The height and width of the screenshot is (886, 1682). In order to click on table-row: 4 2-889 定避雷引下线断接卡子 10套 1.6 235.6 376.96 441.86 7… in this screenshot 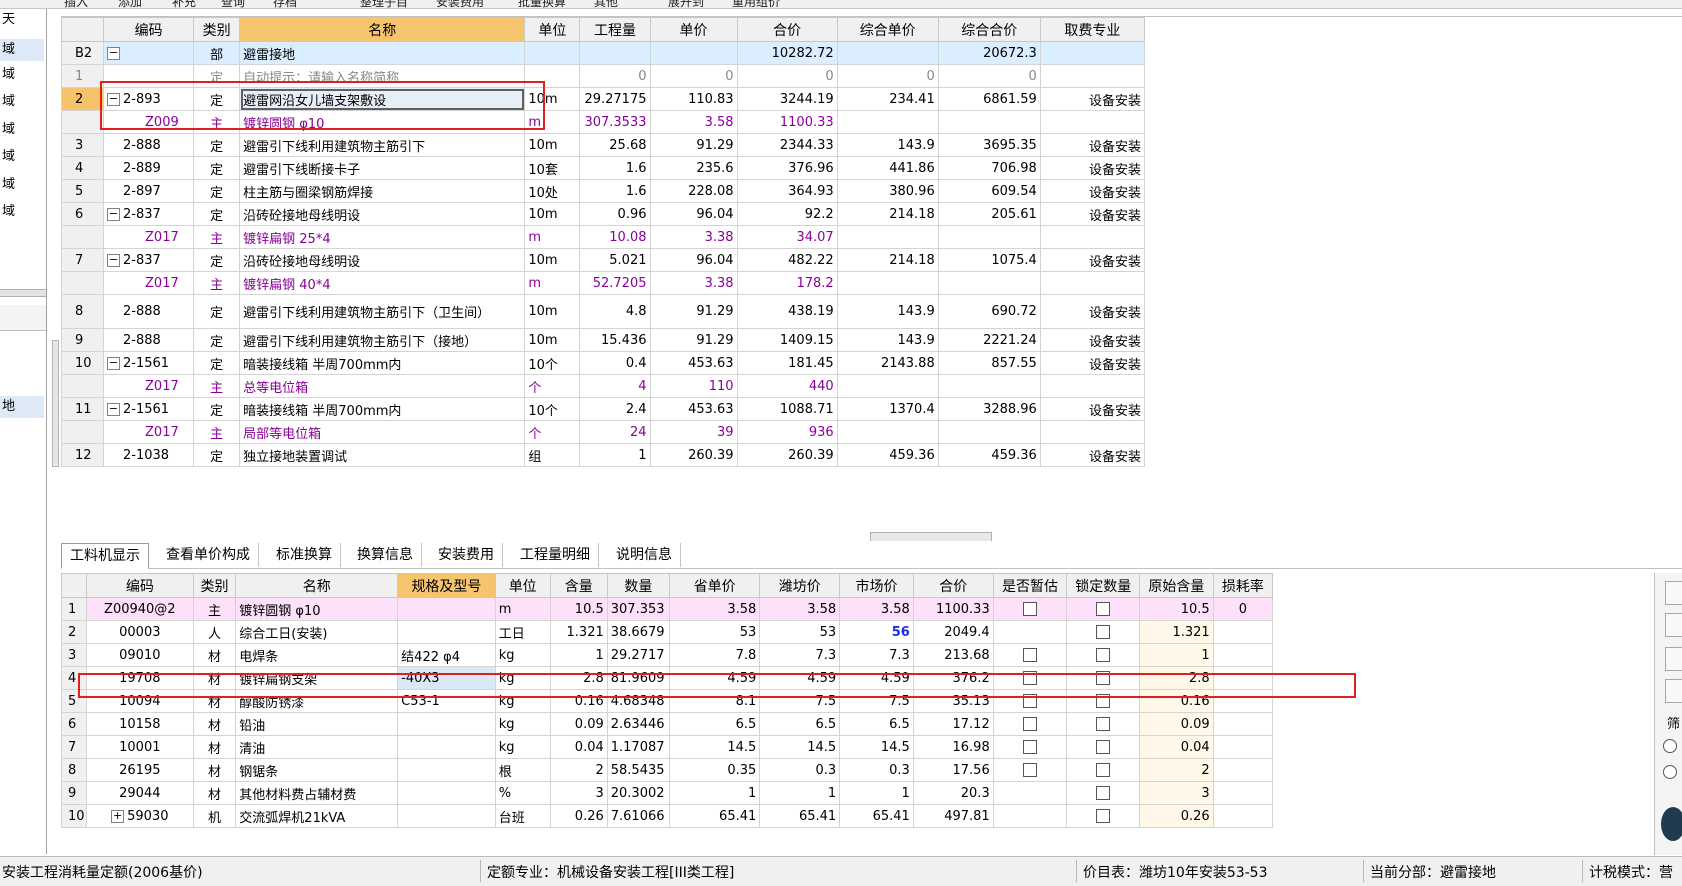, I will do `click(603, 168)`.